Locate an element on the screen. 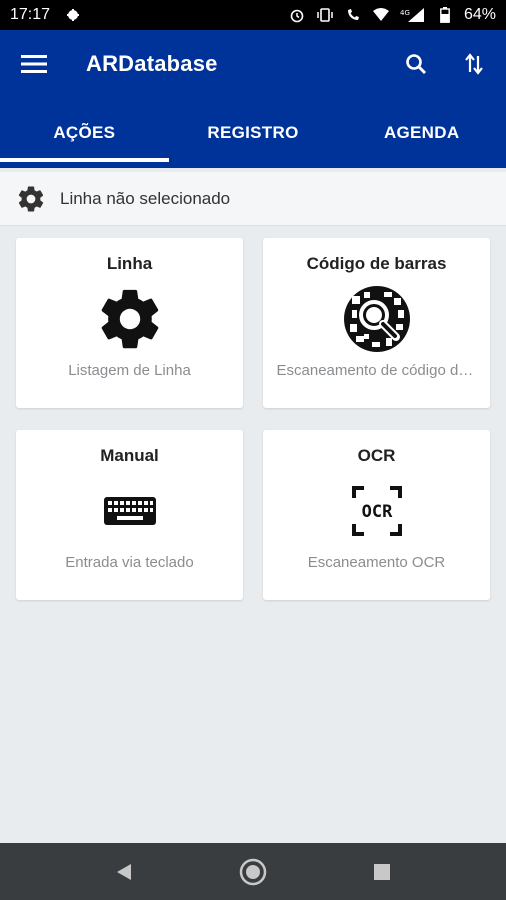 This screenshot has height=900, width=506. battery-level: 64% is located at coordinates (479, 14).